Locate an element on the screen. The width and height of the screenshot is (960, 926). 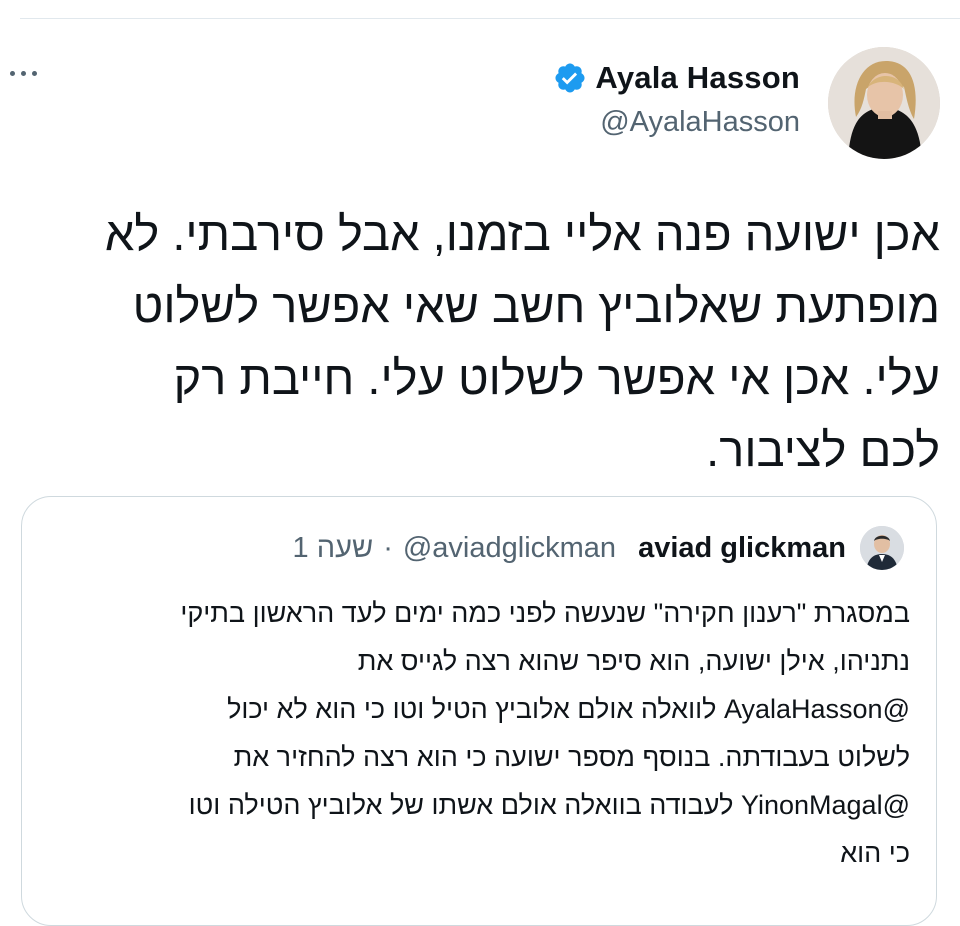
tweet-text-line: לכם לציבור. is located at coordinates (823, 449).